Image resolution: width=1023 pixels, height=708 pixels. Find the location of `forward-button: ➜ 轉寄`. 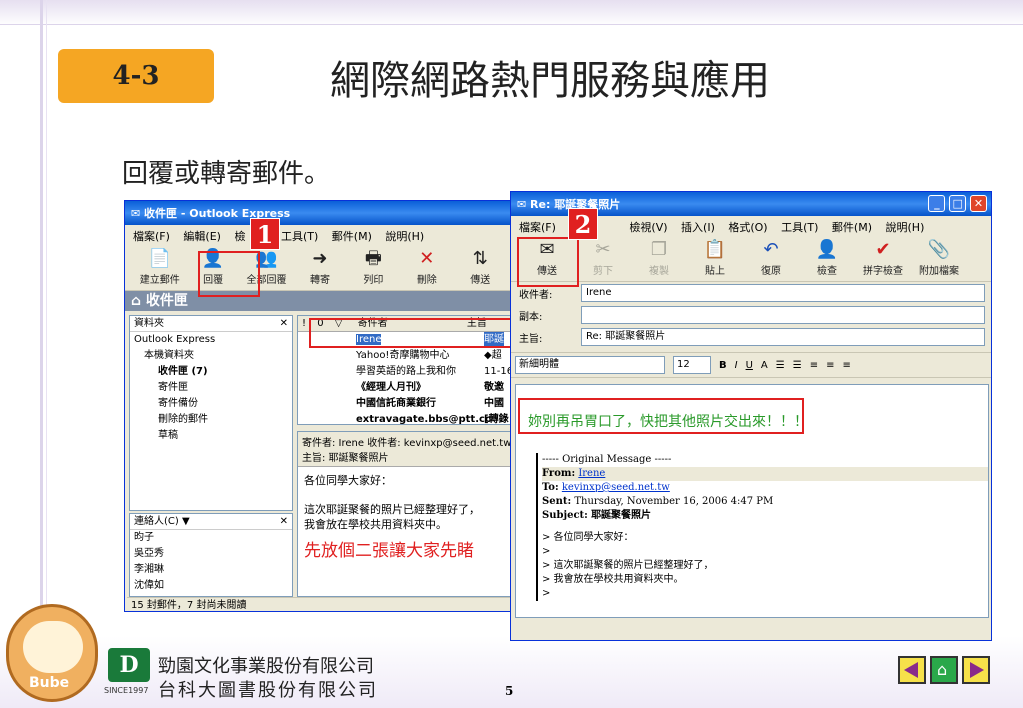

forward-button: ➜ 轉寄 is located at coordinates (319, 267).